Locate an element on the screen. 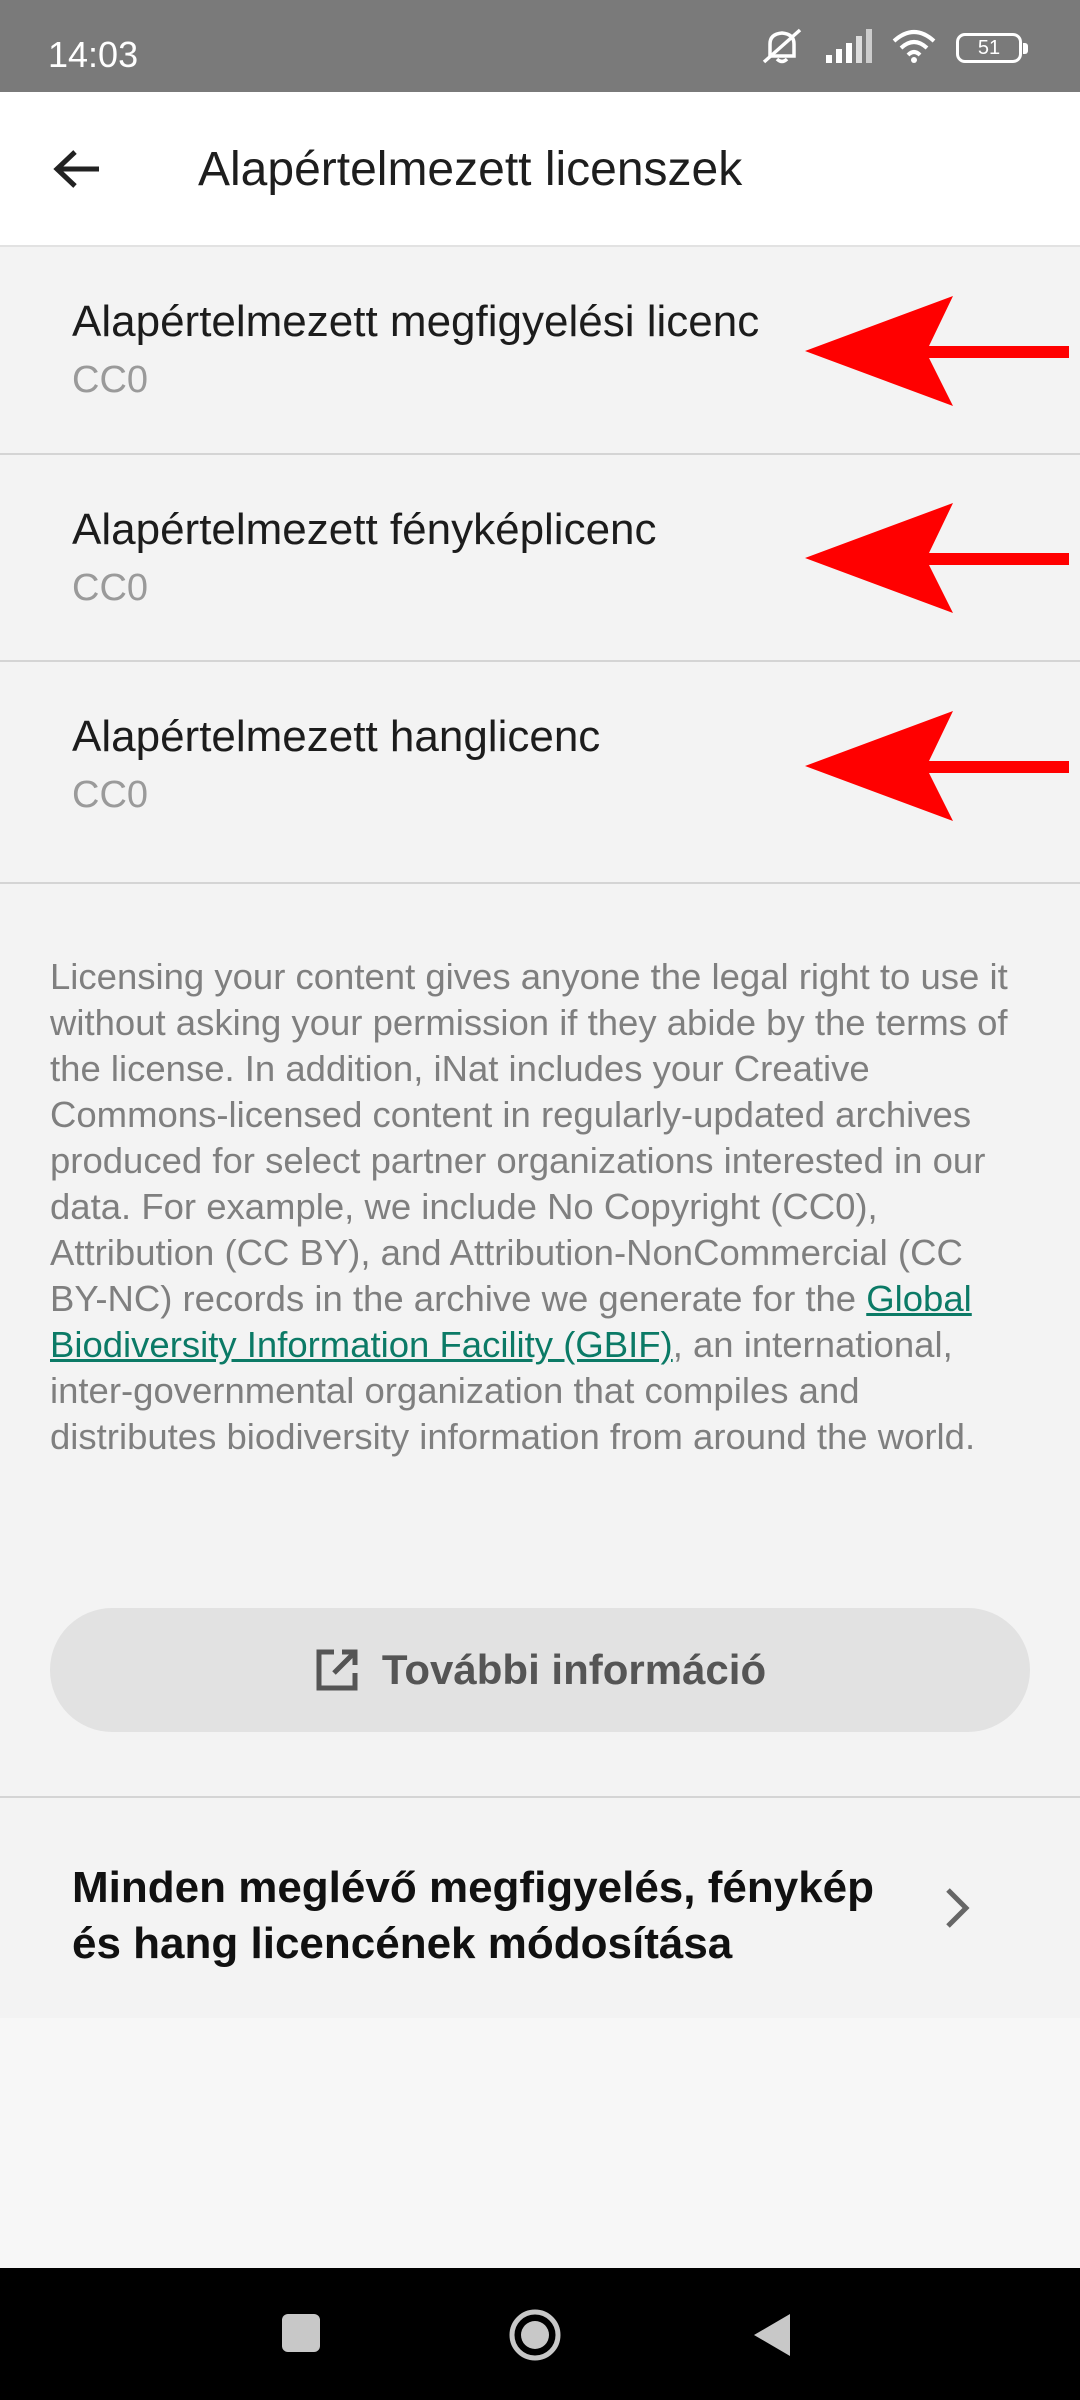 This screenshot has width=1080, height=2400. back-button is located at coordinates (77, 169).